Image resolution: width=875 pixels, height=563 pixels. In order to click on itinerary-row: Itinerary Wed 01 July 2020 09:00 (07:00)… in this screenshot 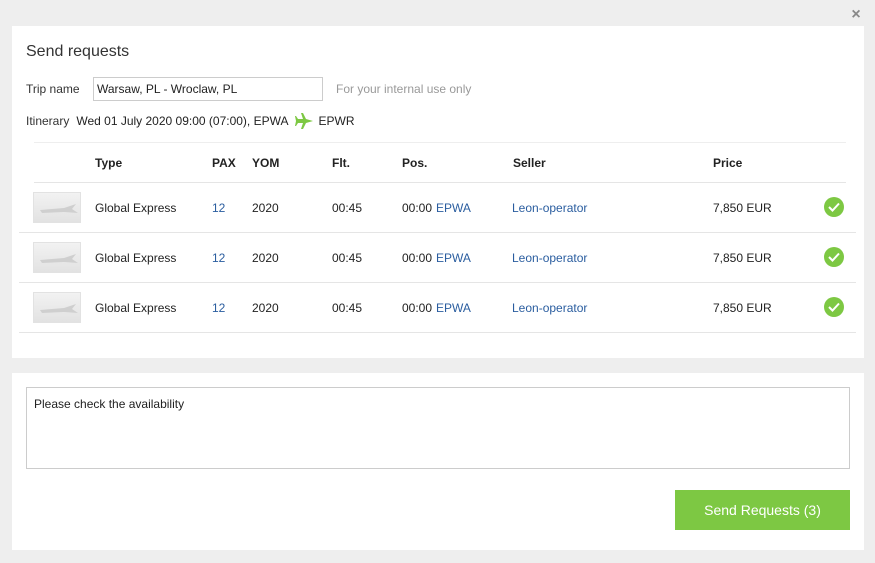, I will do `click(190, 121)`.